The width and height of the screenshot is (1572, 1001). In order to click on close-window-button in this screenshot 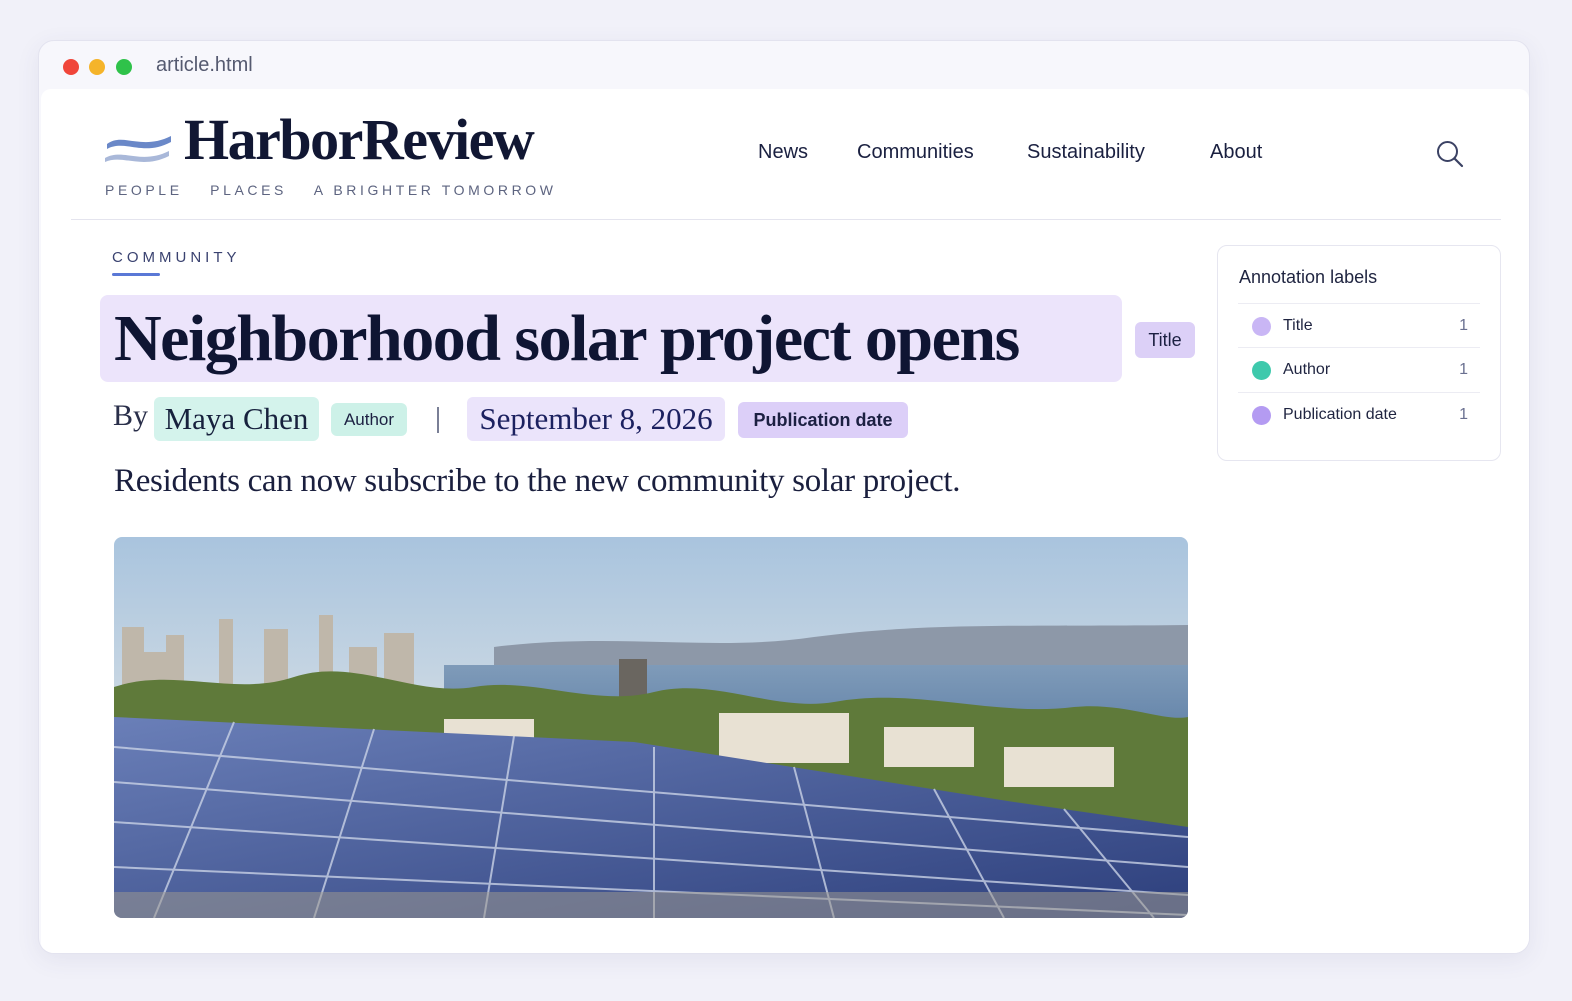, I will do `click(71, 67)`.